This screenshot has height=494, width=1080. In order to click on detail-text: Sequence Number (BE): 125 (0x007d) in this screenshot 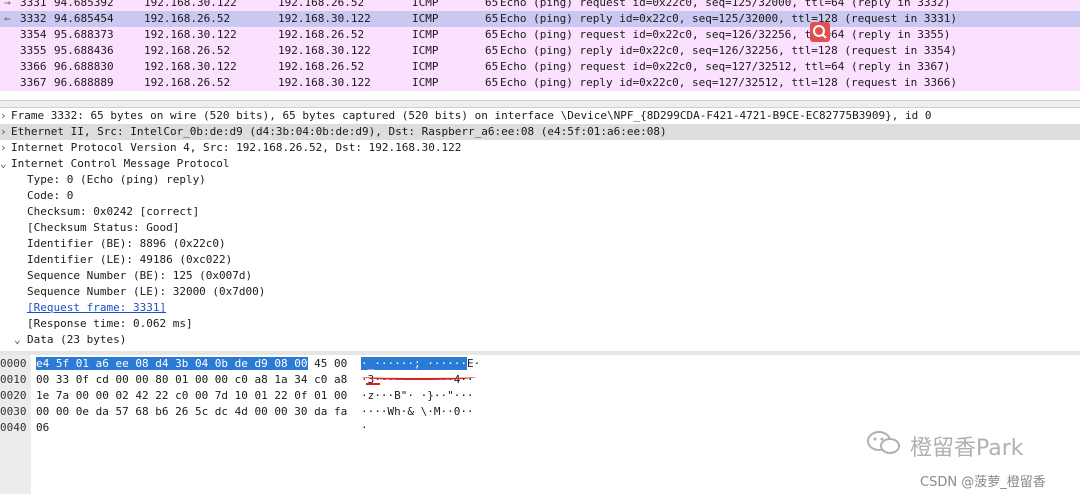, I will do `click(140, 275)`.